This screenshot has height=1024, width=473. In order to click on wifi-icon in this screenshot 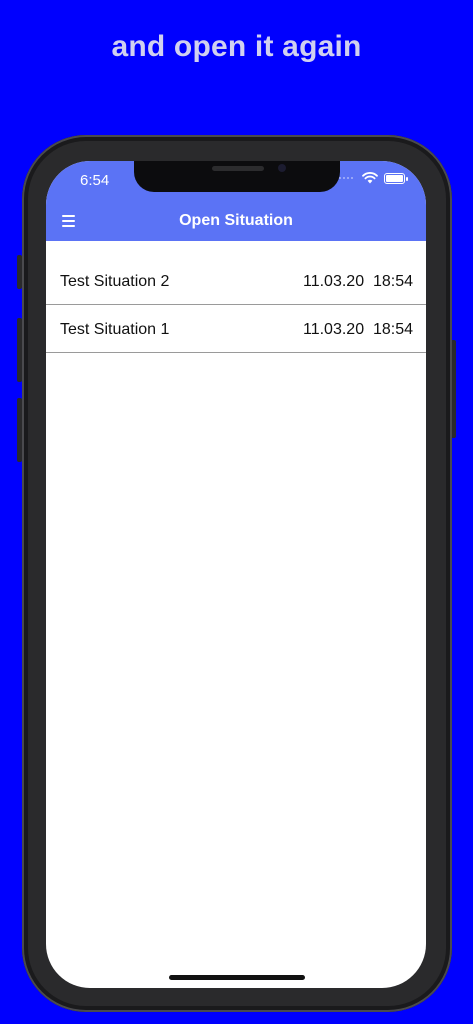, I will do `click(370, 178)`.